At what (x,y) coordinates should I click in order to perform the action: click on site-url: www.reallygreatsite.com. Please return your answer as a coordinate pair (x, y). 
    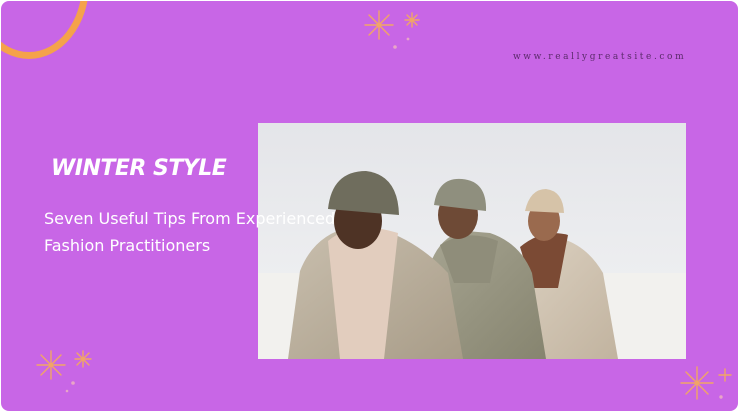
    Looking at the image, I should click on (599, 57).